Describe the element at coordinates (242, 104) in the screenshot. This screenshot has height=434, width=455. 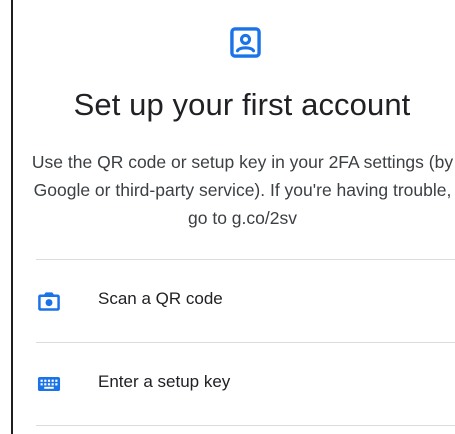
I see `page-title: Set up your first account` at that location.